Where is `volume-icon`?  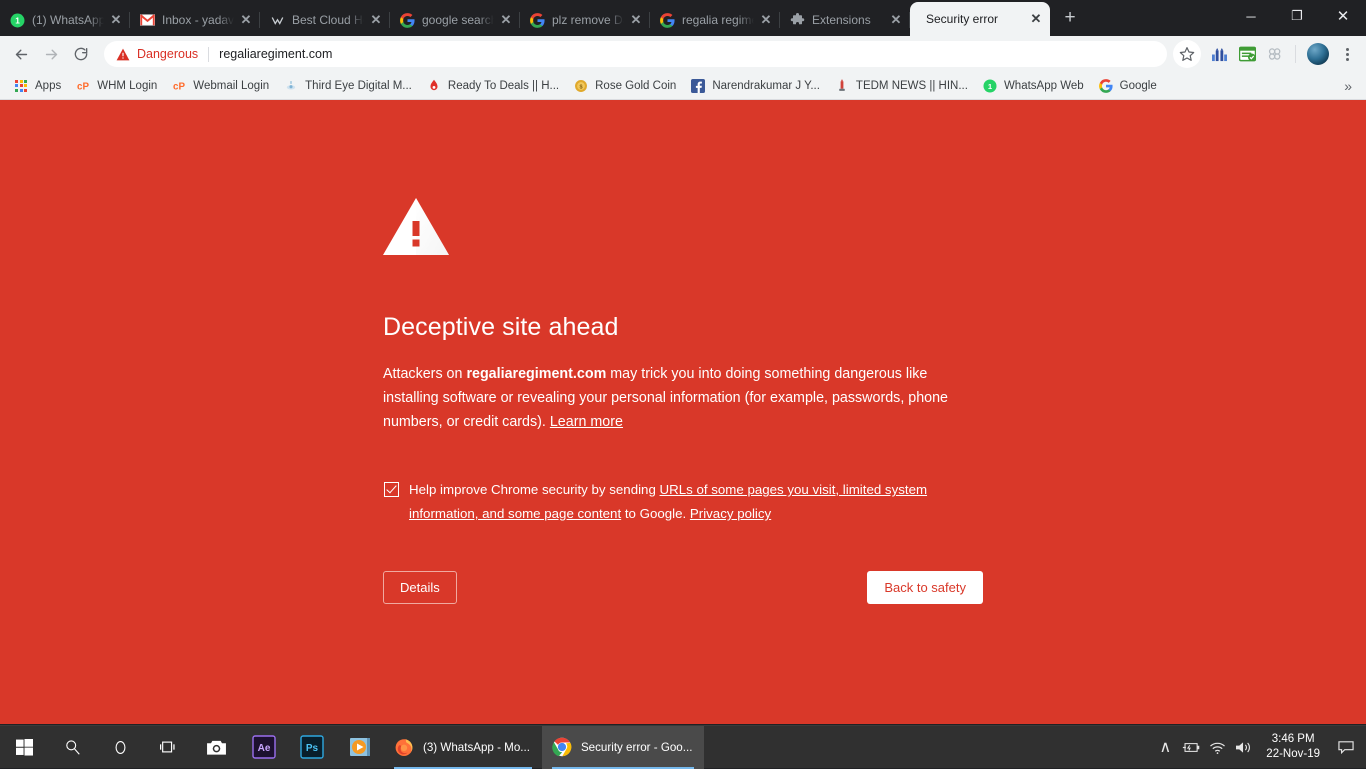
volume-icon is located at coordinates (1243, 747).